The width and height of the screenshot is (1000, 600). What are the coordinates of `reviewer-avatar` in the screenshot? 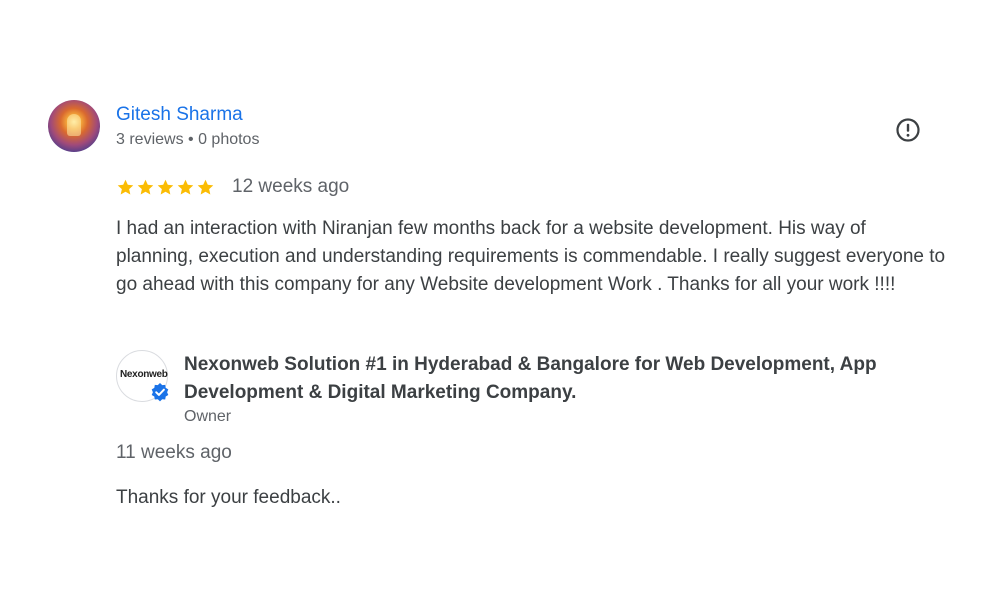 It's located at (74, 126).